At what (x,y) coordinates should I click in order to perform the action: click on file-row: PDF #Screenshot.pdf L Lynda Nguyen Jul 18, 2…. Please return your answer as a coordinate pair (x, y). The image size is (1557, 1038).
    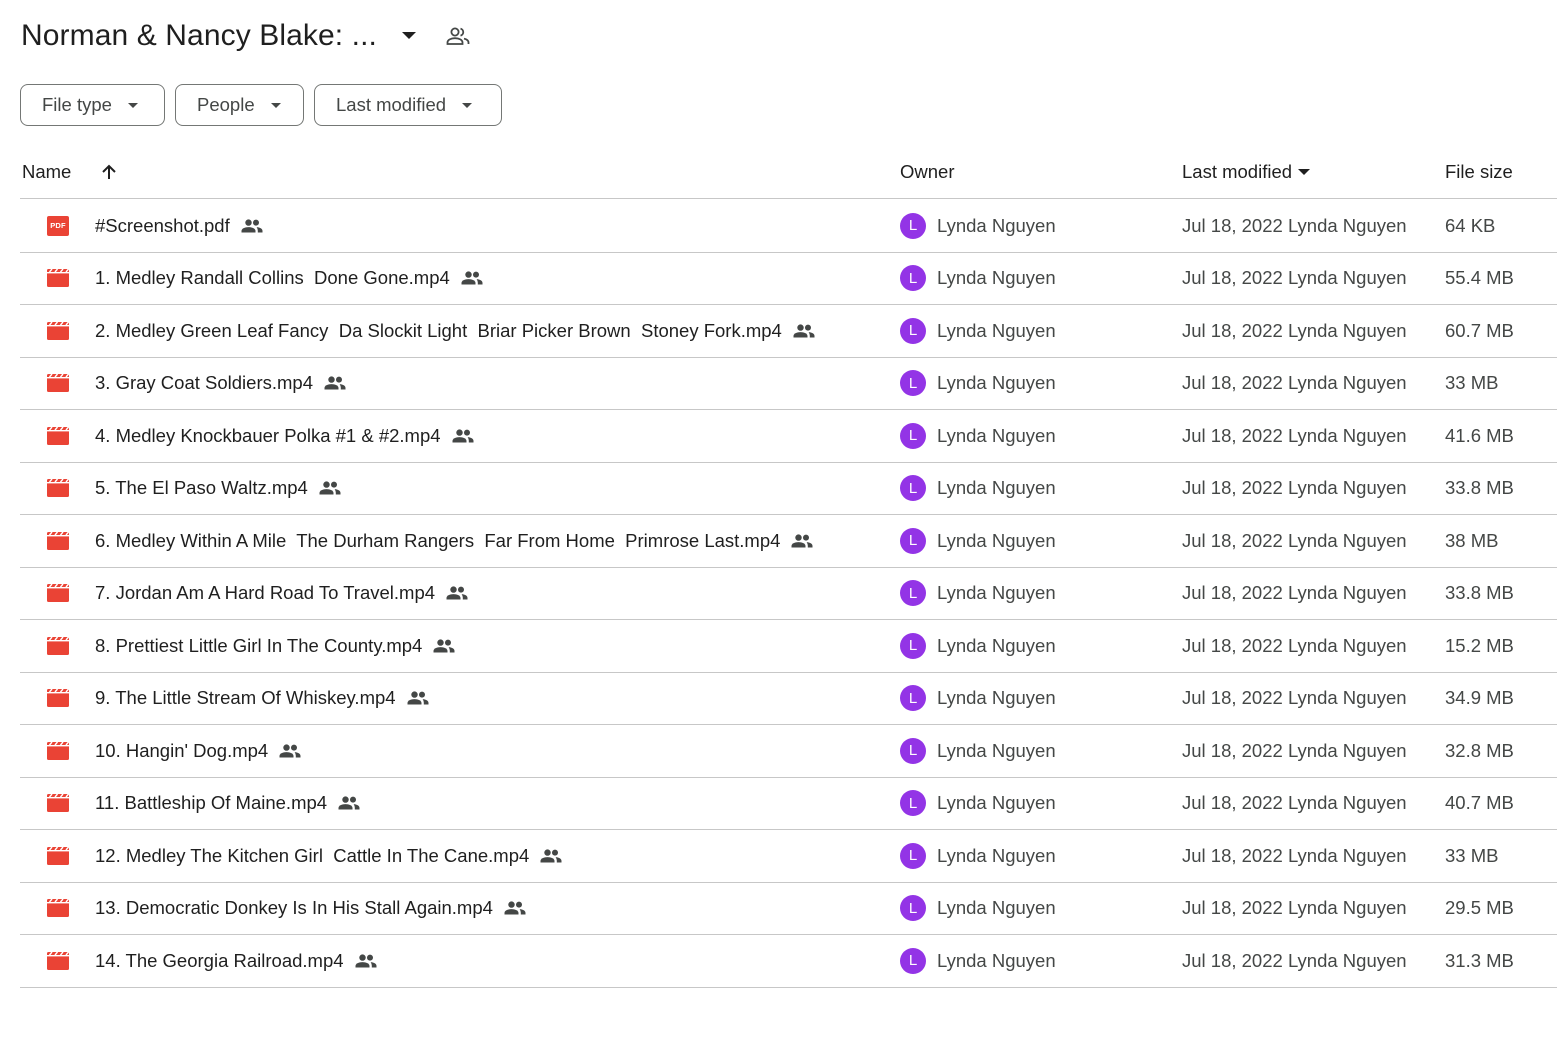
    Looking at the image, I should click on (788, 226).